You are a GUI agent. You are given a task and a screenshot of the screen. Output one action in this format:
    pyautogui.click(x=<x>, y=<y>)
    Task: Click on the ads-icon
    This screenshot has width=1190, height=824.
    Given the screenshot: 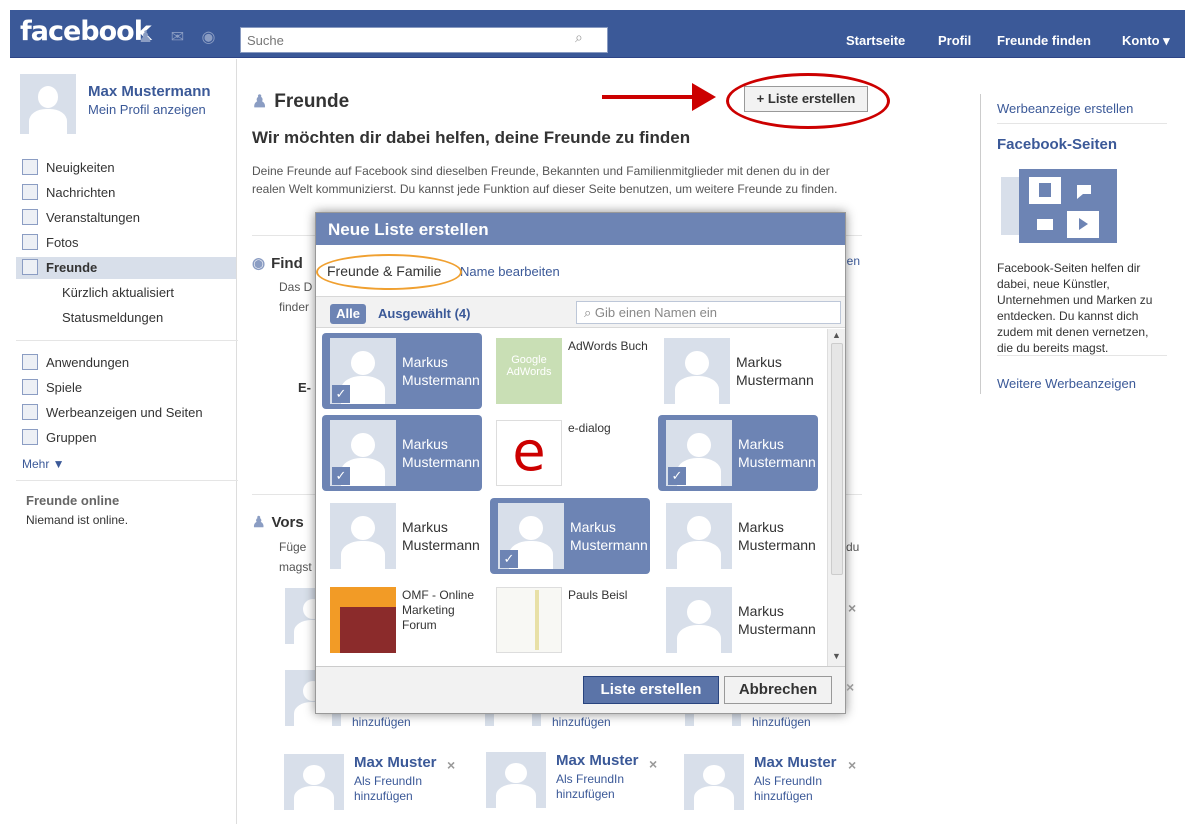 What is the action you would take?
    pyautogui.click(x=30, y=412)
    